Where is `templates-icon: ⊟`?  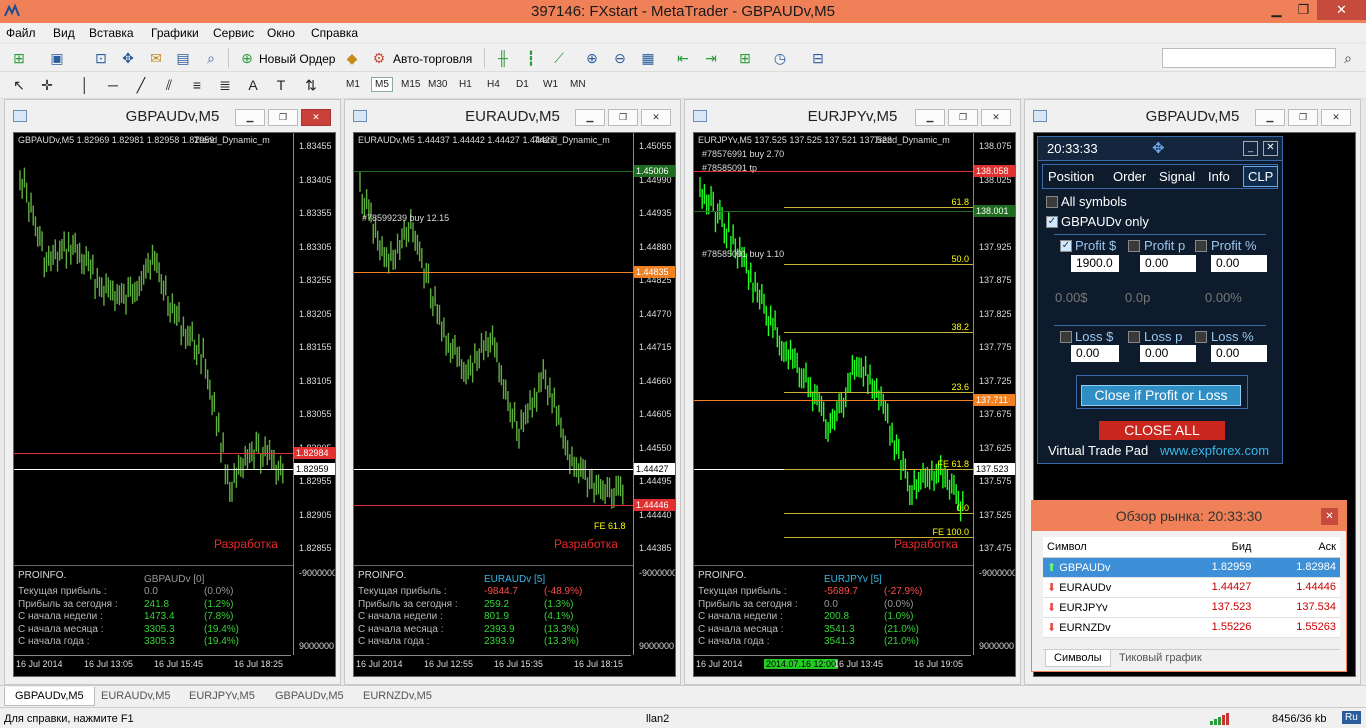 templates-icon: ⊟ is located at coordinates (818, 58).